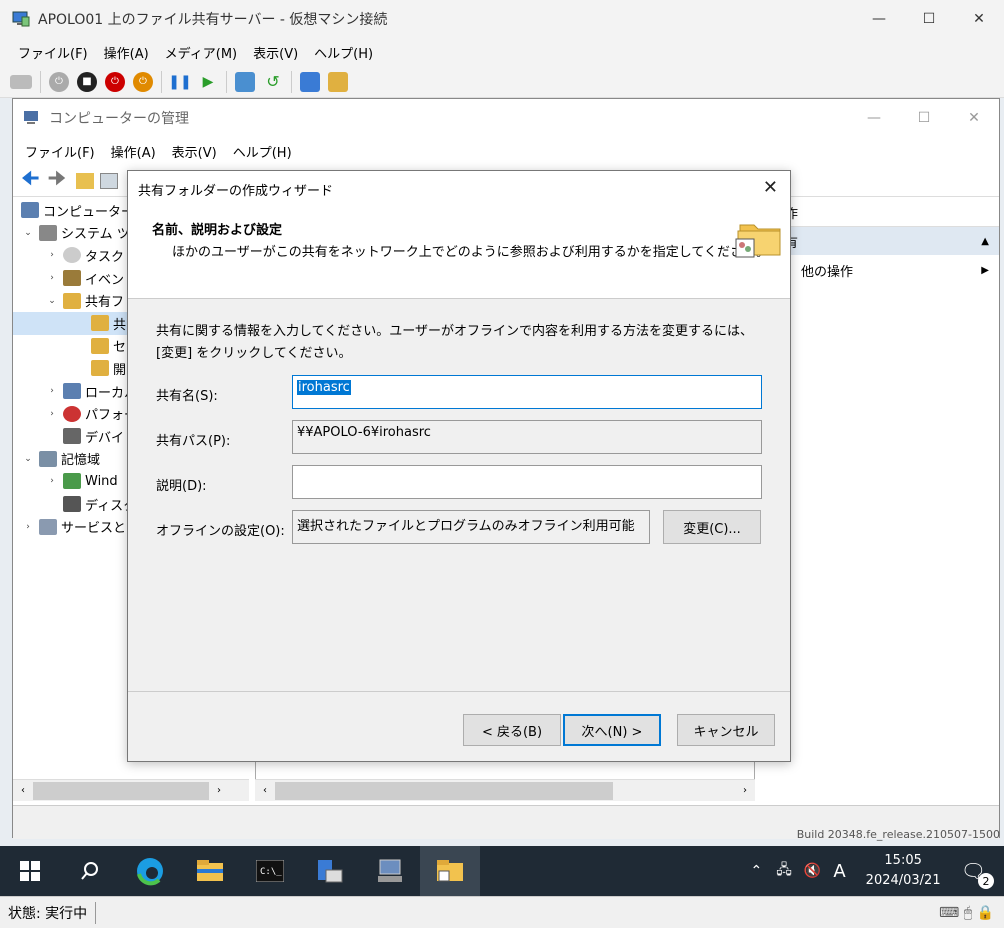 This screenshot has height=928, width=1004. I want to click on svg-text: C:\_, so click(271, 872).